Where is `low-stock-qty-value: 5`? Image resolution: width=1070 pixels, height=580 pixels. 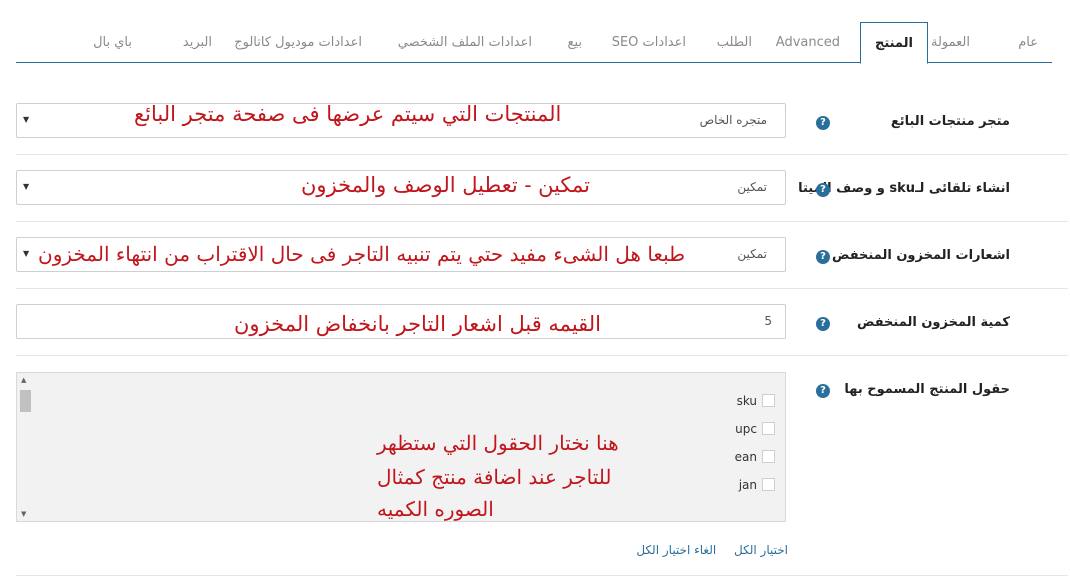
low-stock-qty-value: 5 is located at coordinates (768, 321).